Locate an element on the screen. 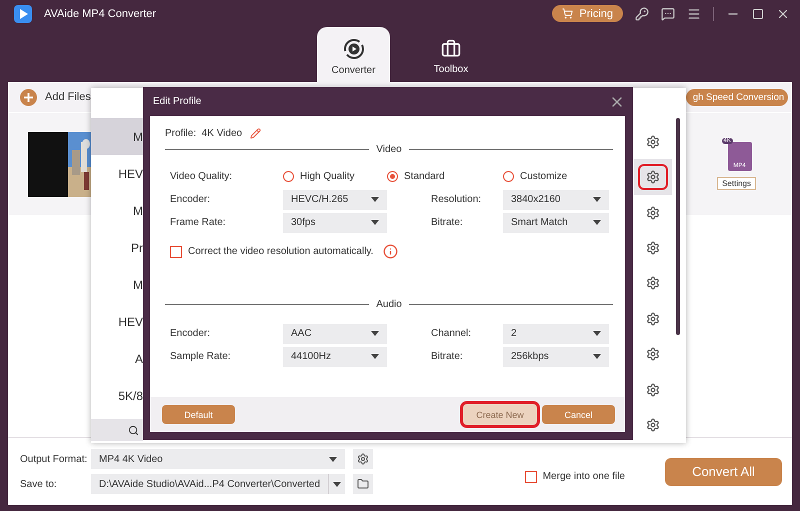 The height and width of the screenshot is (511, 800). menu-icon is located at coordinates (694, 13).